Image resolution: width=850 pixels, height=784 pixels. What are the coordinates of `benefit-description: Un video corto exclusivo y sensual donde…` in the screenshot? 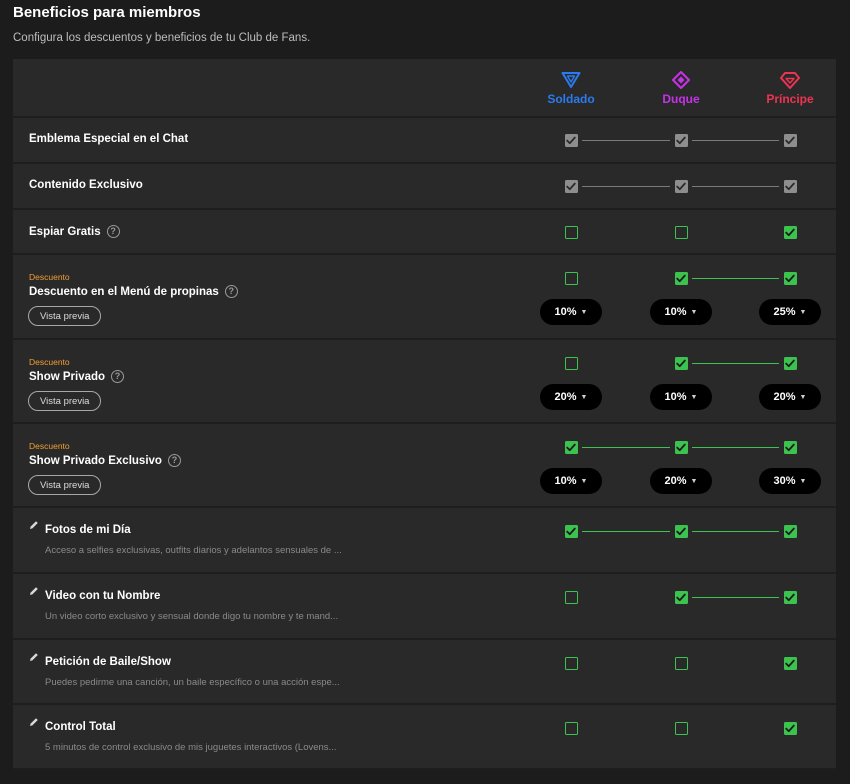 It's located at (192, 616).